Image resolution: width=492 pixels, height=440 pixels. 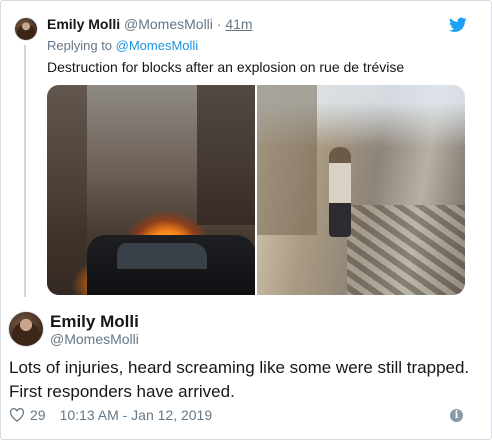 I want to click on replying-handle-link: @MomesMolli, so click(x=157, y=45).